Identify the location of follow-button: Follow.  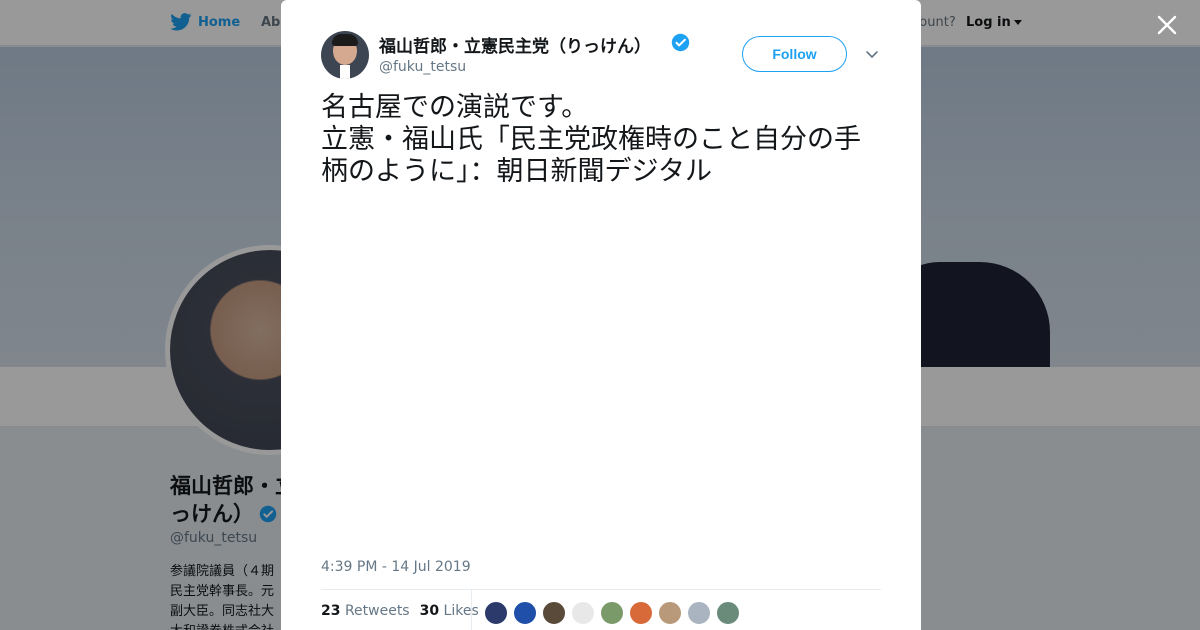
(794, 54).